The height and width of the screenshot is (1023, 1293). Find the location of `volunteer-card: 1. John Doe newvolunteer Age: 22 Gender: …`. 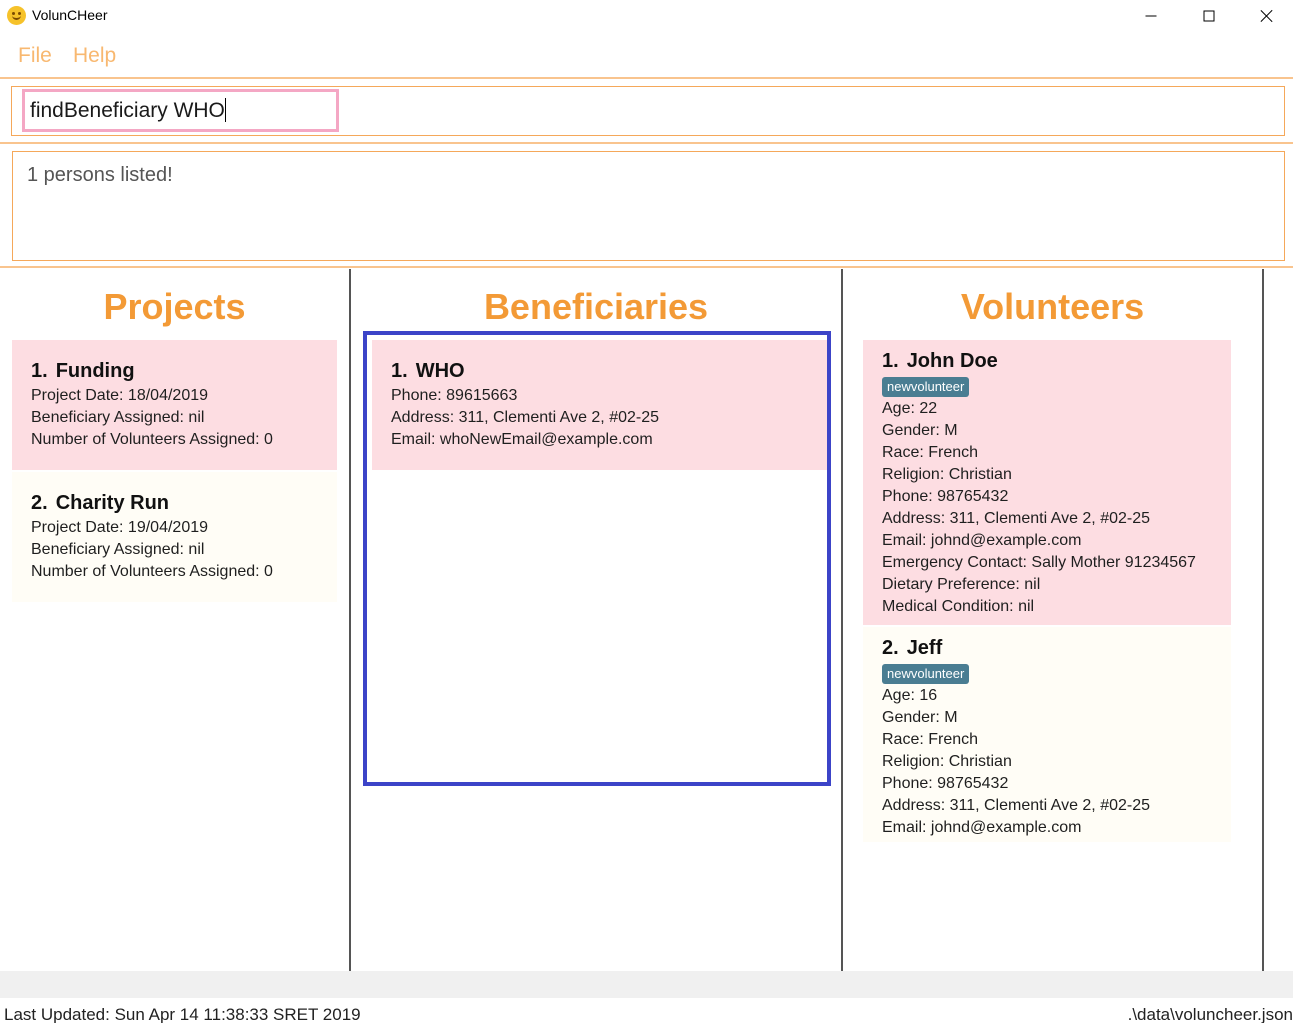

volunteer-card: 1. John Doe newvolunteer Age: 22 Gender: … is located at coordinates (1047, 482).